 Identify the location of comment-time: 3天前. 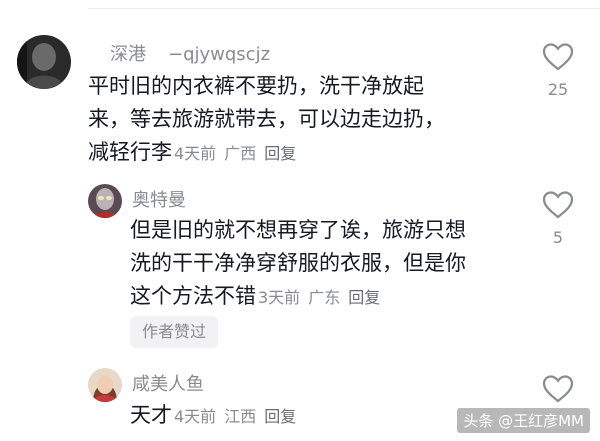
(279, 297).